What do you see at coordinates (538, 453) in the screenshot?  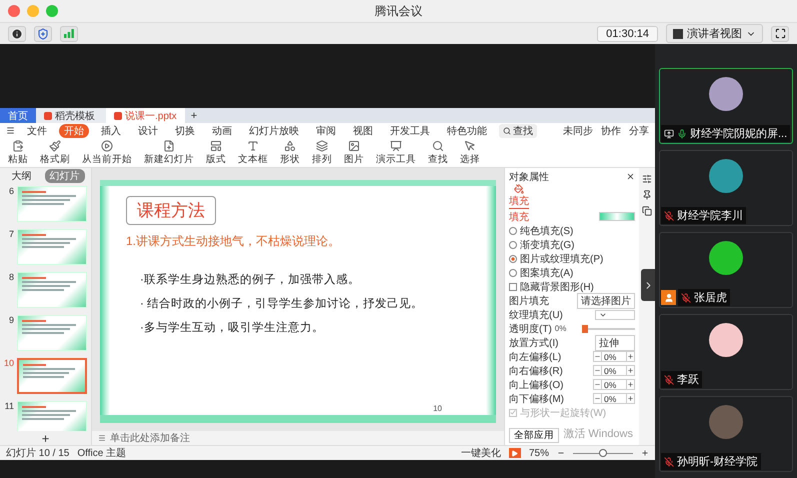 I see `zoom-level: 75%` at bounding box center [538, 453].